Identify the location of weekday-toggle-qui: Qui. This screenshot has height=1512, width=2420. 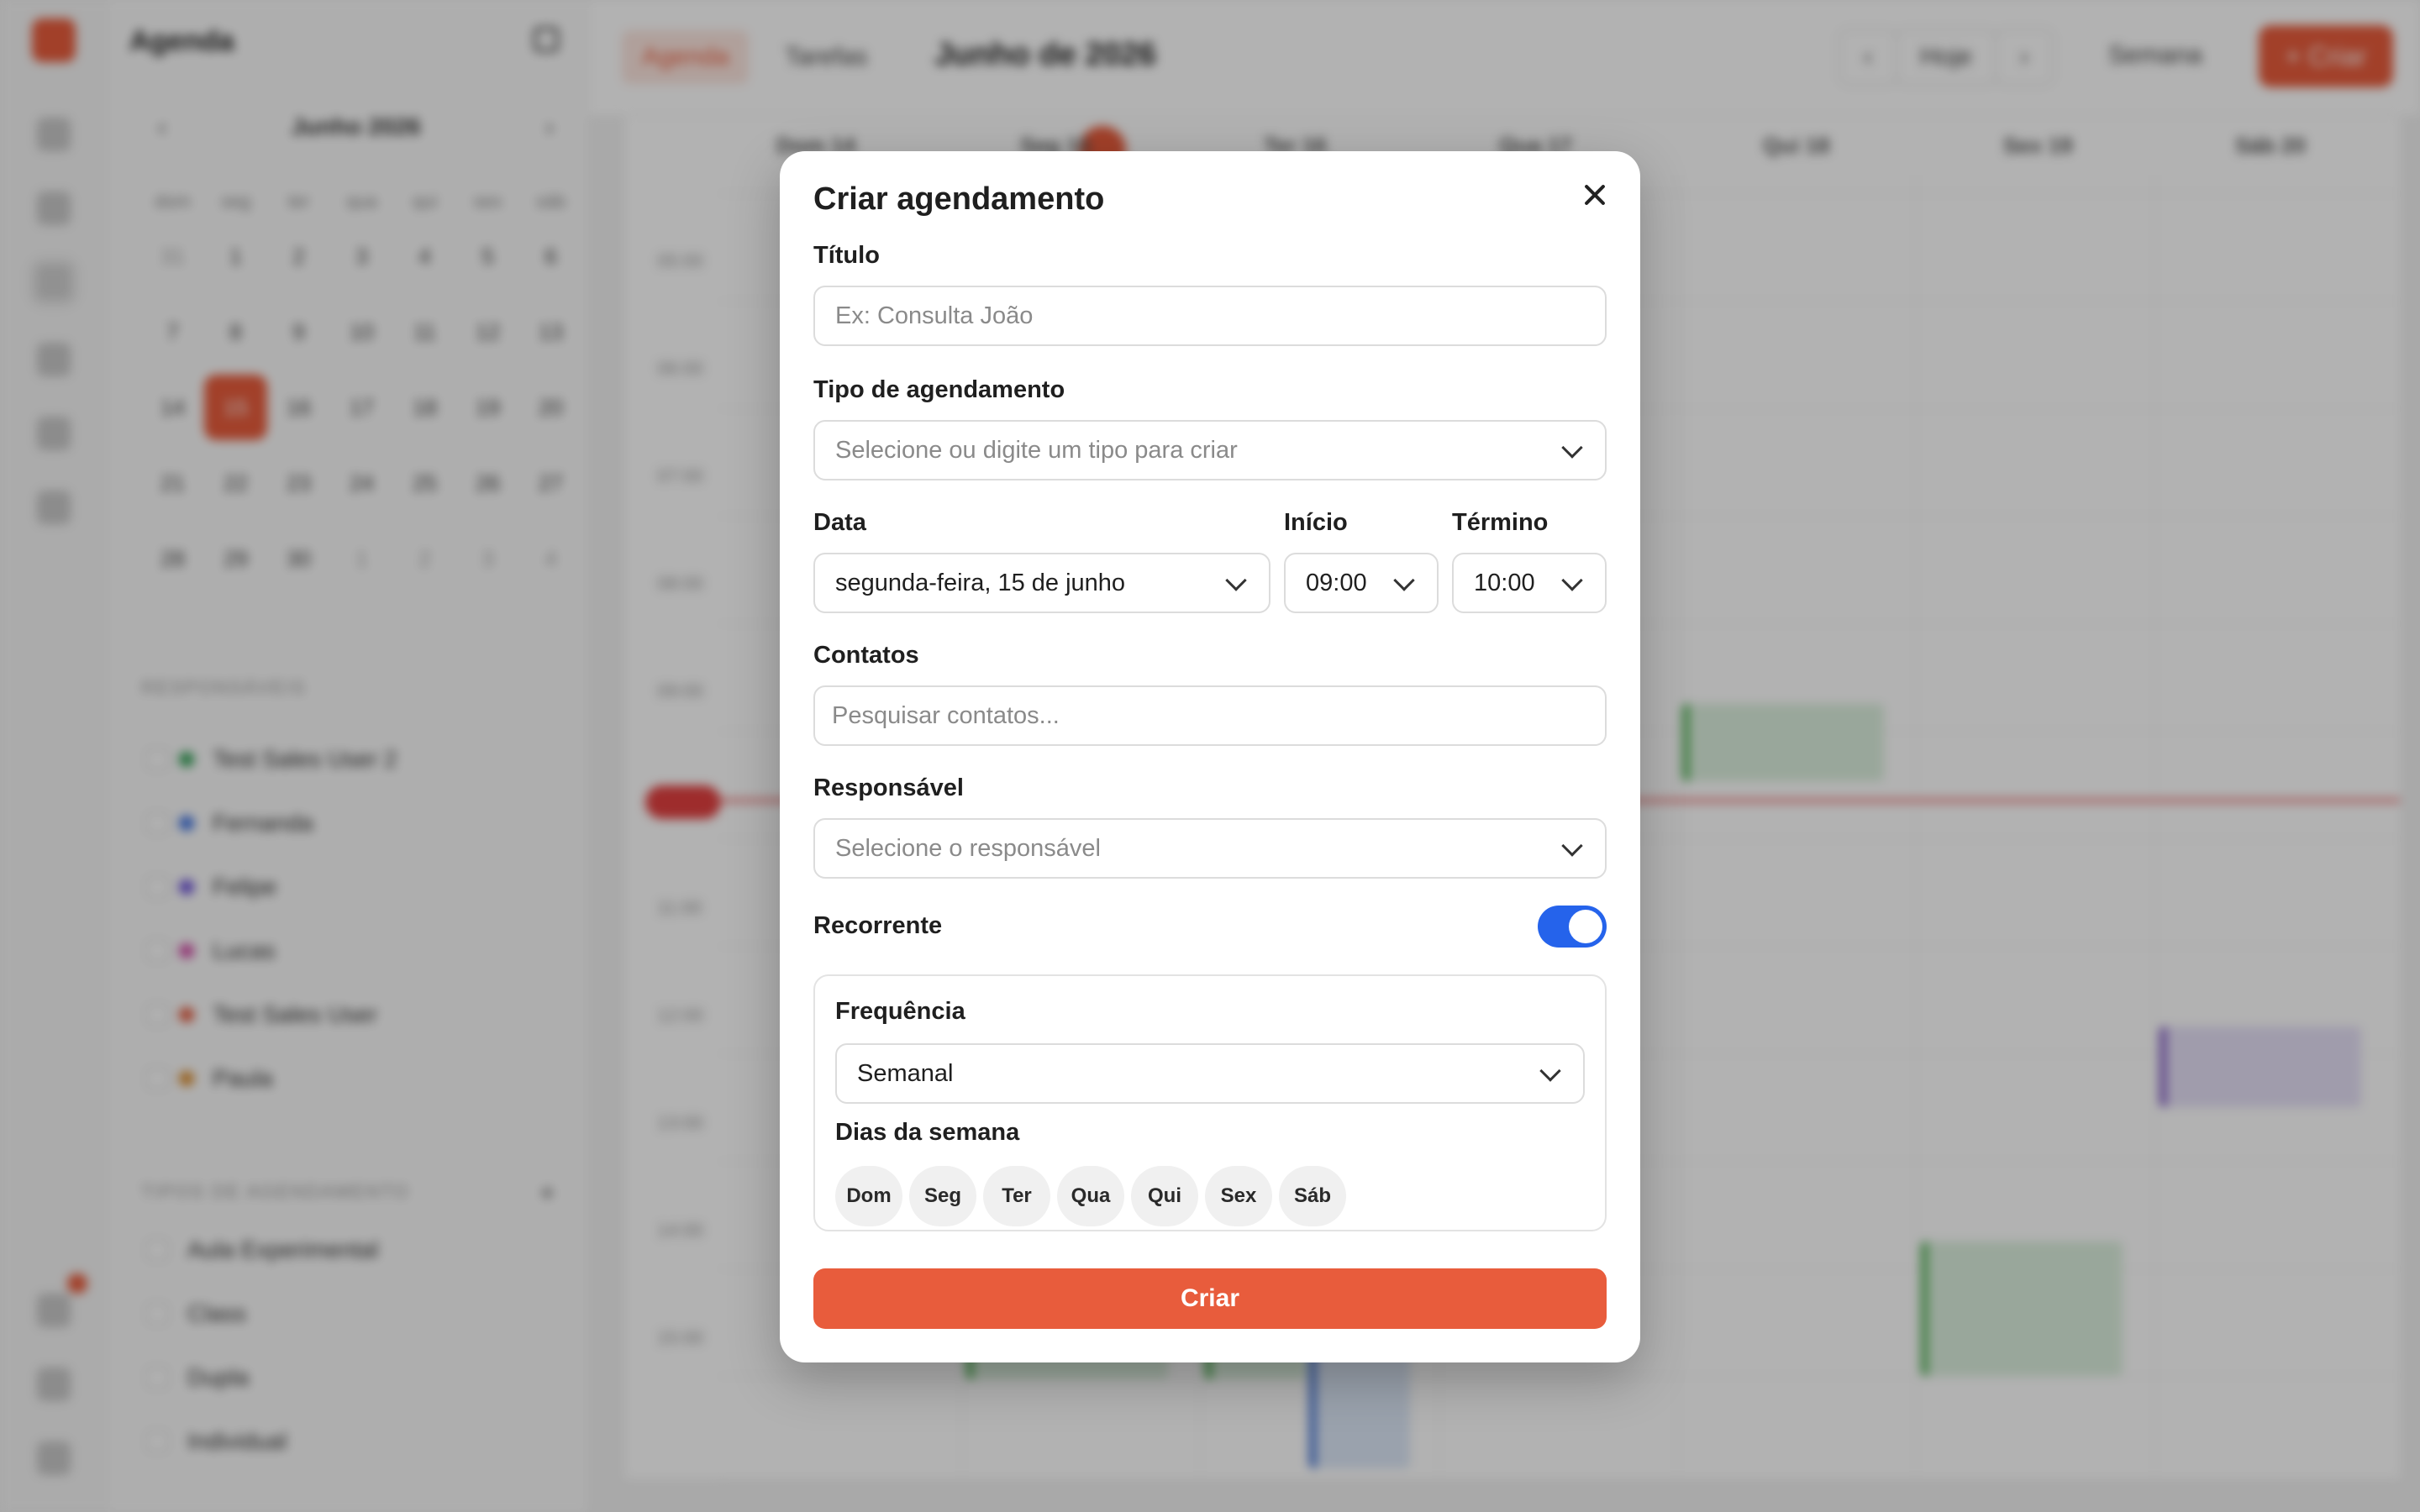
(1164, 1196).